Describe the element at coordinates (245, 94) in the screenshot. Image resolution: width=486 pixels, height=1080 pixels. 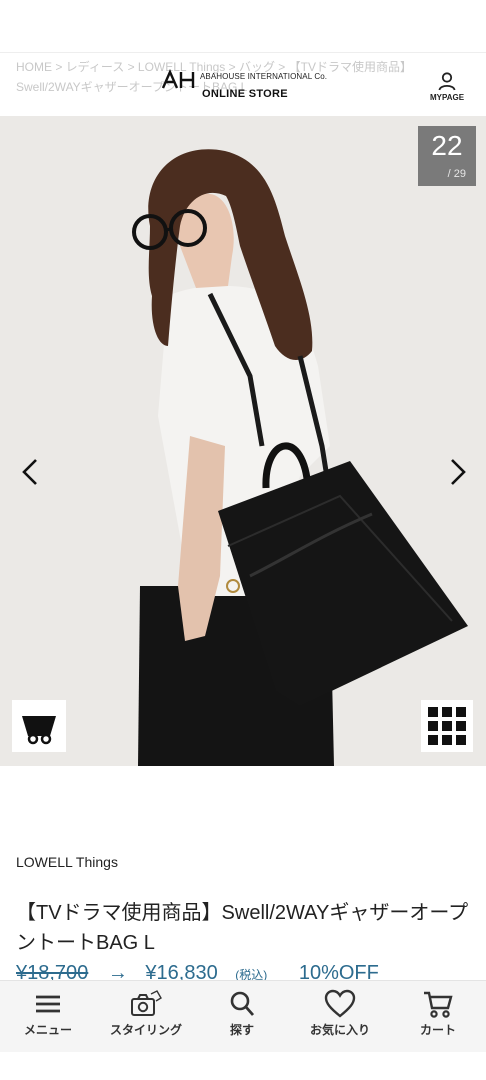
I see `logo-store-name: ONLINE STORE` at that location.